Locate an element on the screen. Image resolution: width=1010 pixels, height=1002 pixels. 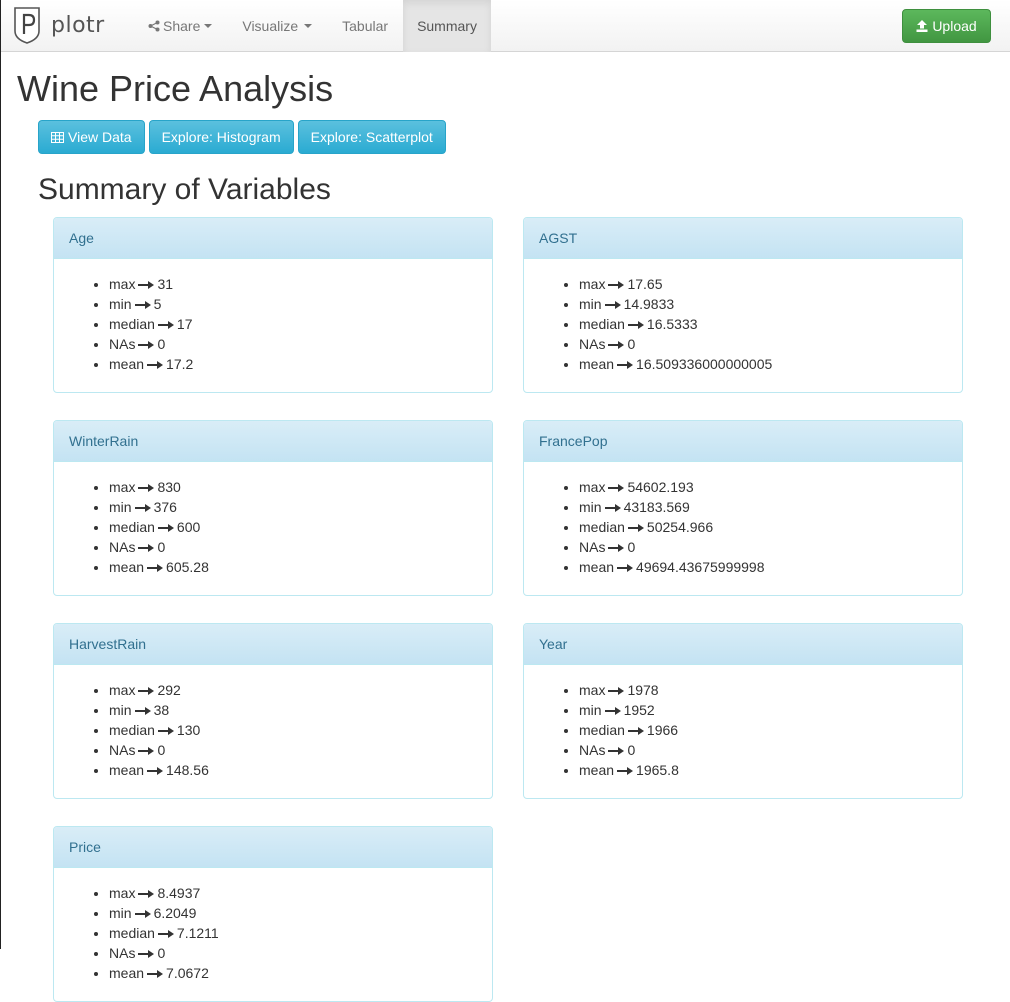
stat-value: 16.5333 is located at coordinates (672, 324).